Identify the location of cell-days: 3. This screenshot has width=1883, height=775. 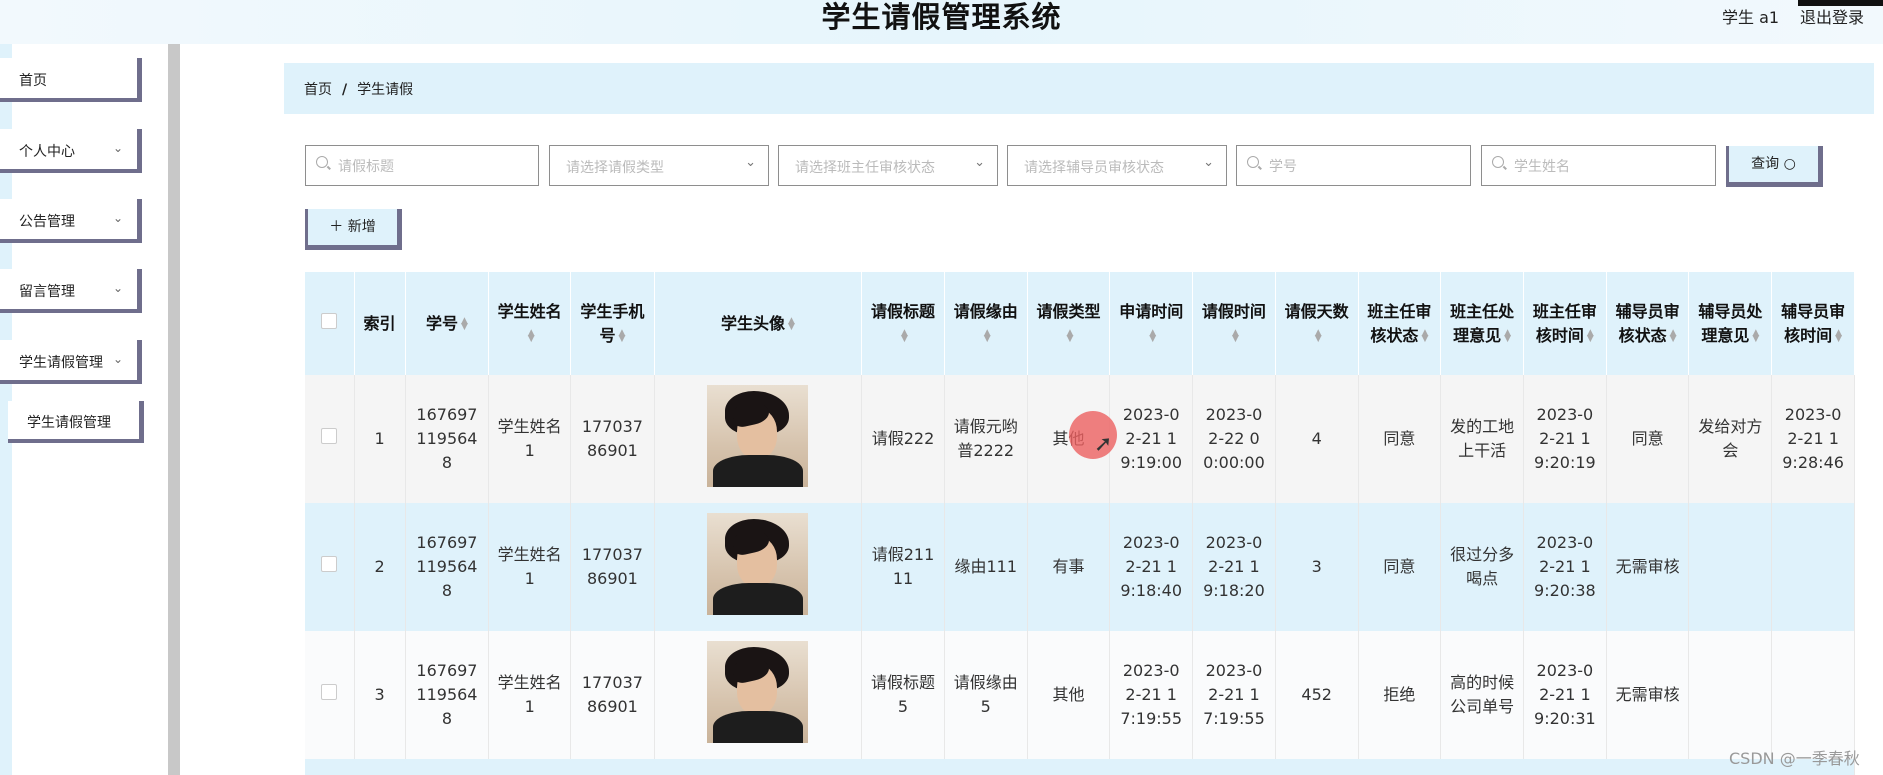
(1317, 567).